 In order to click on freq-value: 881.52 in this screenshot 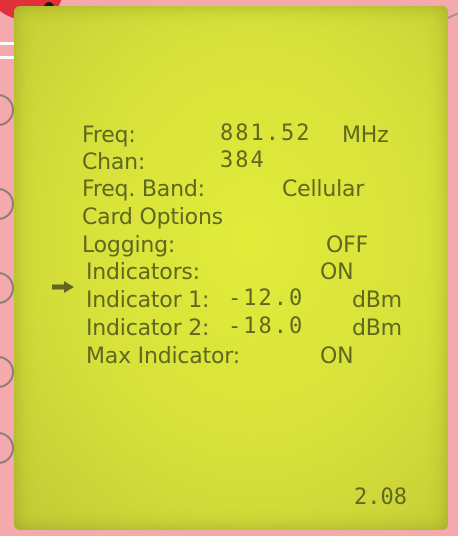, I will do `click(266, 133)`.